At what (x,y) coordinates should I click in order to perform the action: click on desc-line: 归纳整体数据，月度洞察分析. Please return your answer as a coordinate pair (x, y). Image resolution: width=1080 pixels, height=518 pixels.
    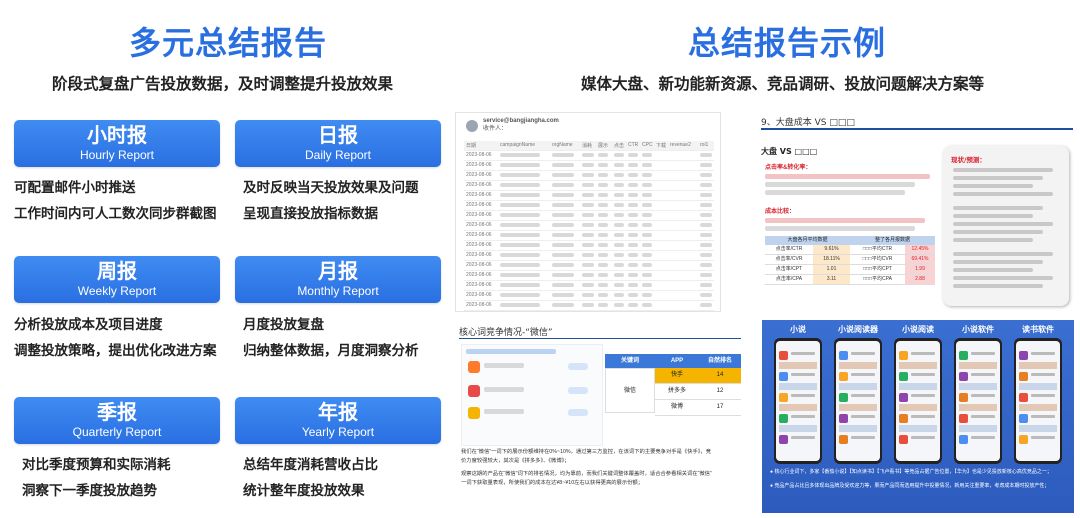
    Looking at the image, I should click on (331, 351).